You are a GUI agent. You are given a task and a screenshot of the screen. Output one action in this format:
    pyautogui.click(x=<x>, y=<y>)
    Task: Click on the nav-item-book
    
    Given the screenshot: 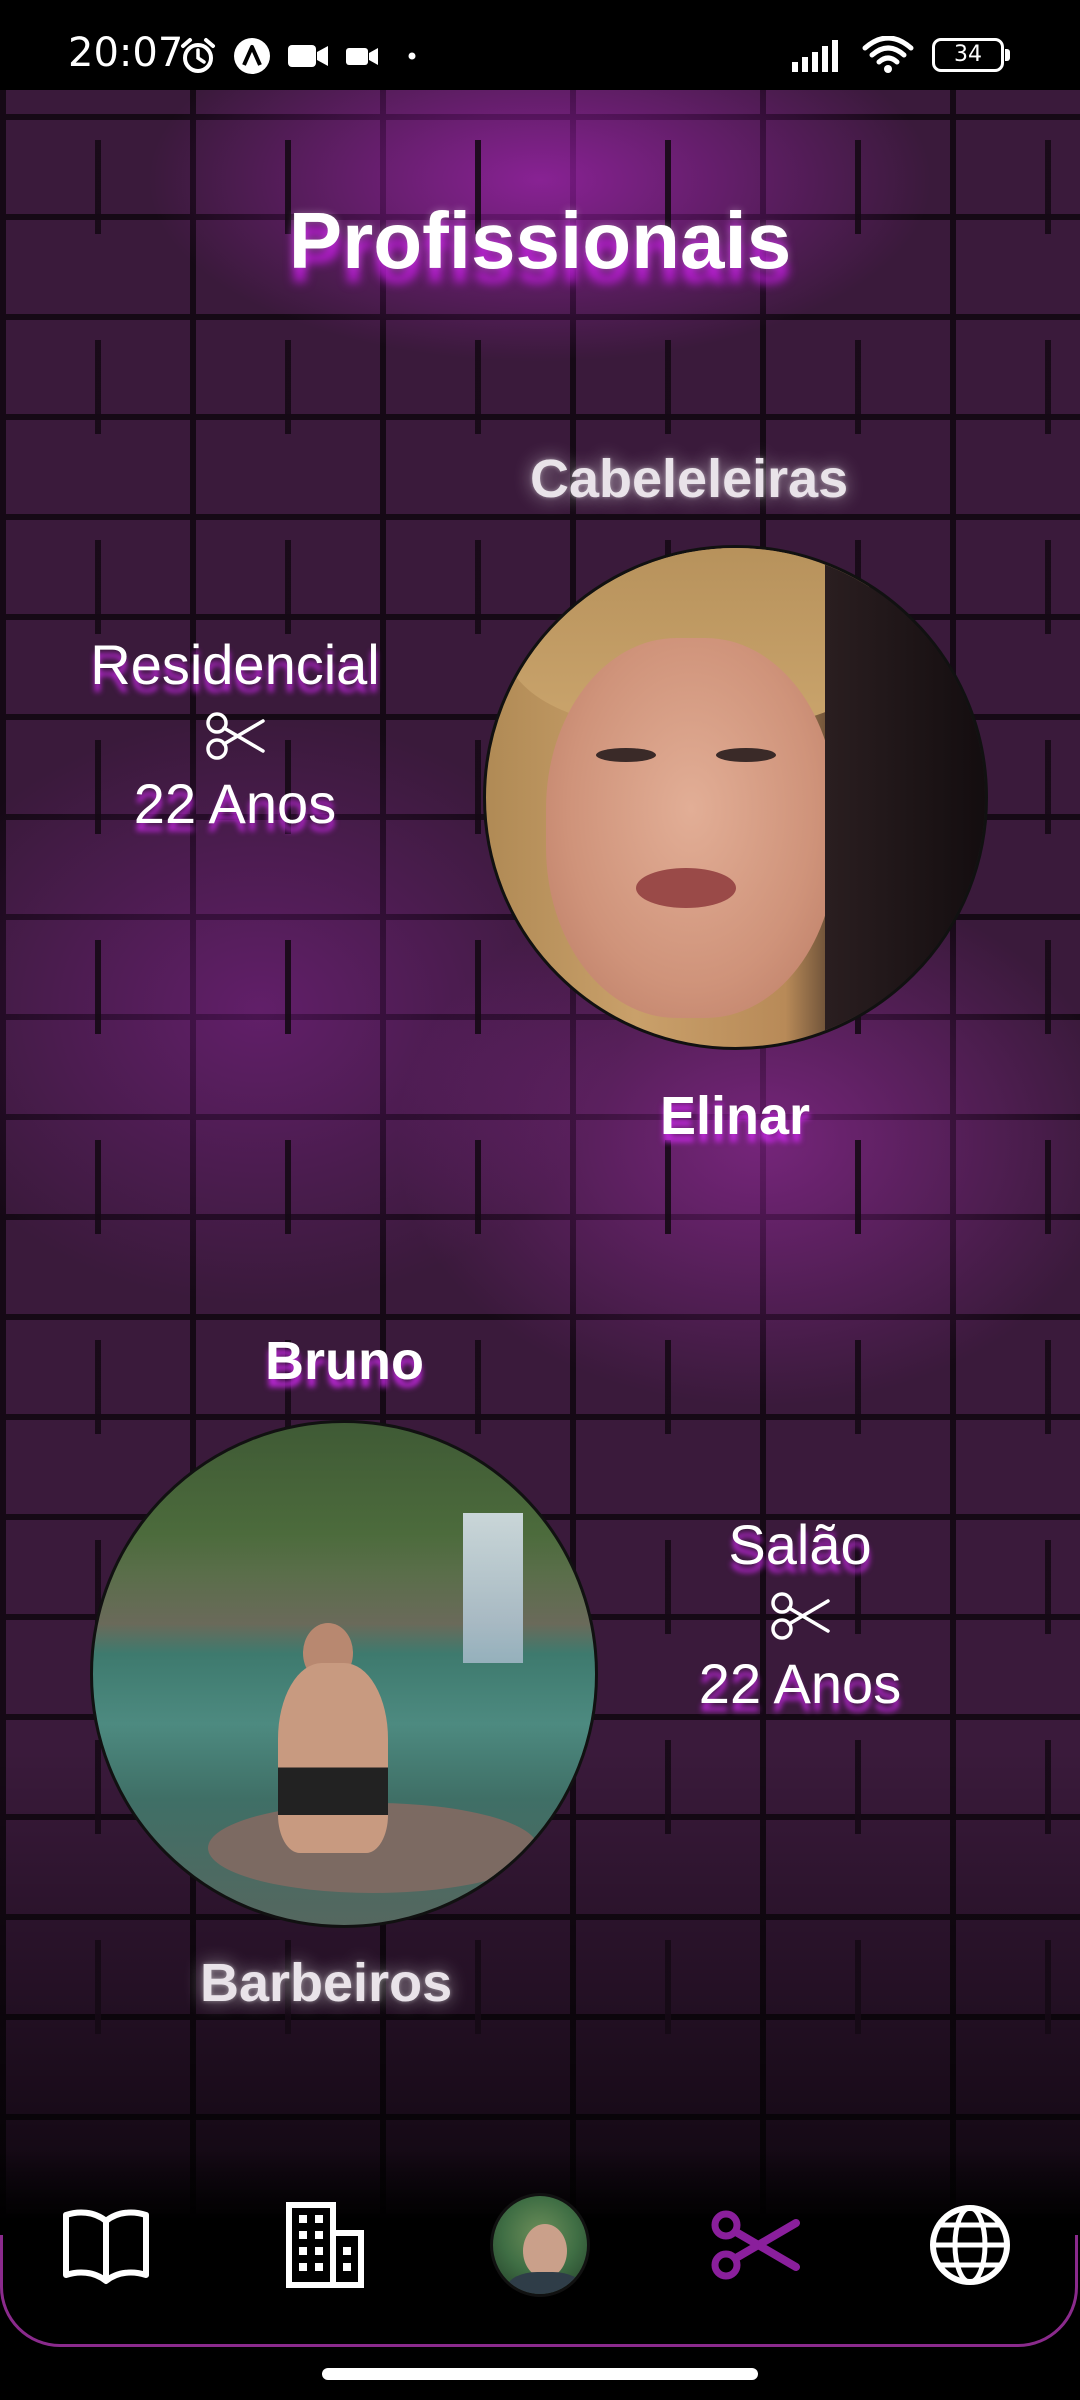 What is the action you would take?
    pyautogui.click(x=106, y=2245)
    